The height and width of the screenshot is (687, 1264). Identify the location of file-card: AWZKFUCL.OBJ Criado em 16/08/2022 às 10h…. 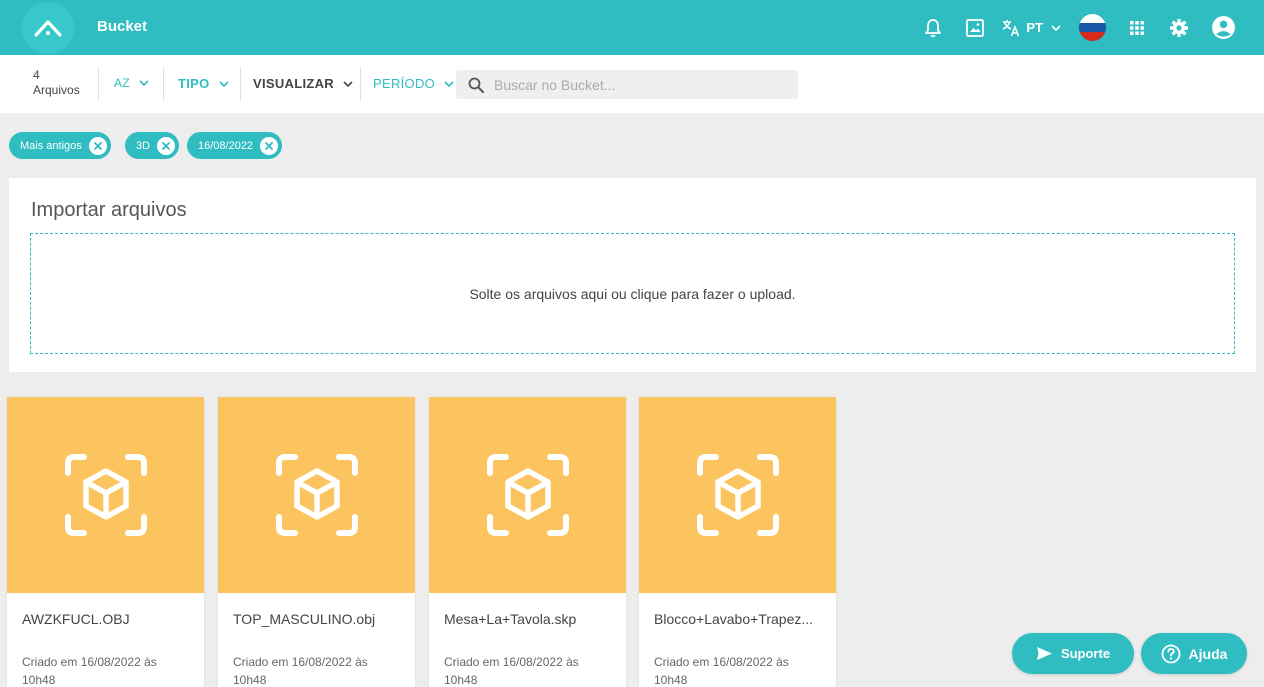
(105, 542).